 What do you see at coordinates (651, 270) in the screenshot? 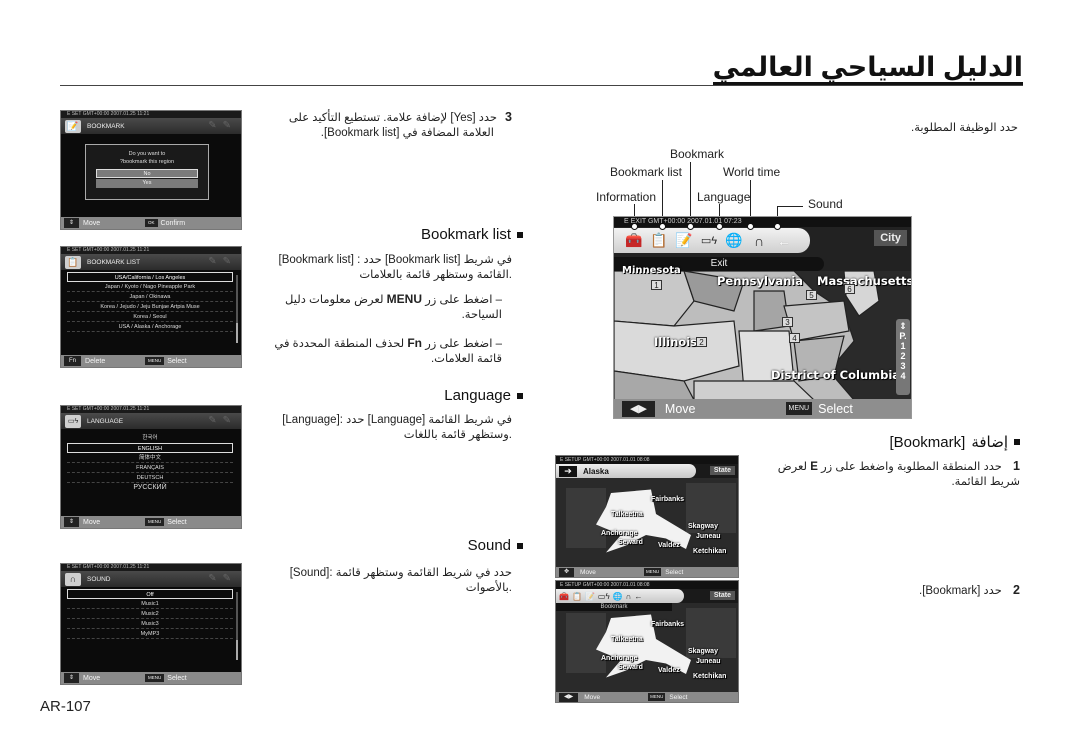
I see `region-minnesota: Minnesota` at bounding box center [651, 270].